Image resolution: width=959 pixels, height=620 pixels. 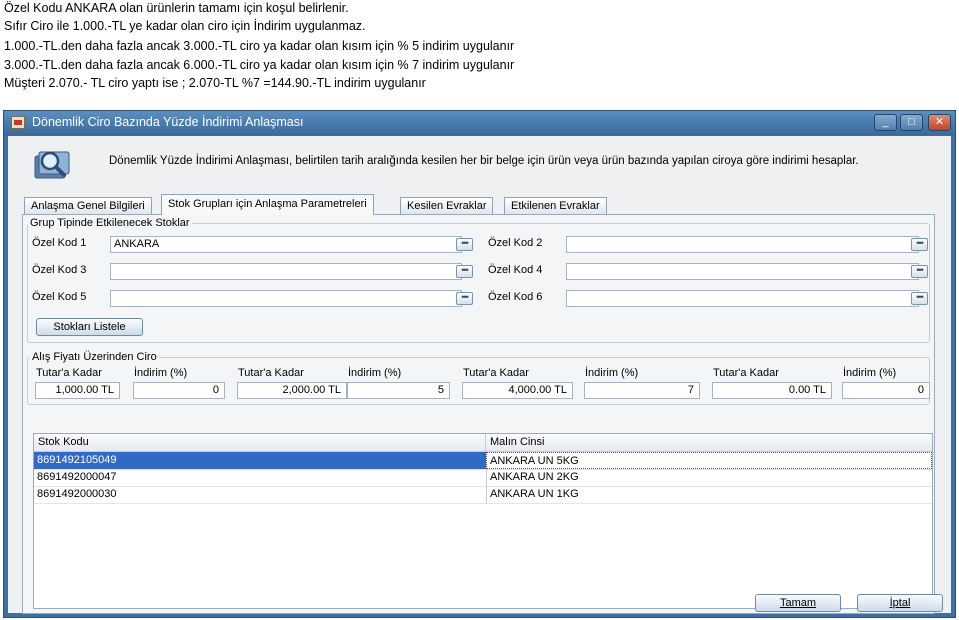 What do you see at coordinates (292, 390) in the screenshot?
I see `amount-field-2: 2,000.00 TL` at bounding box center [292, 390].